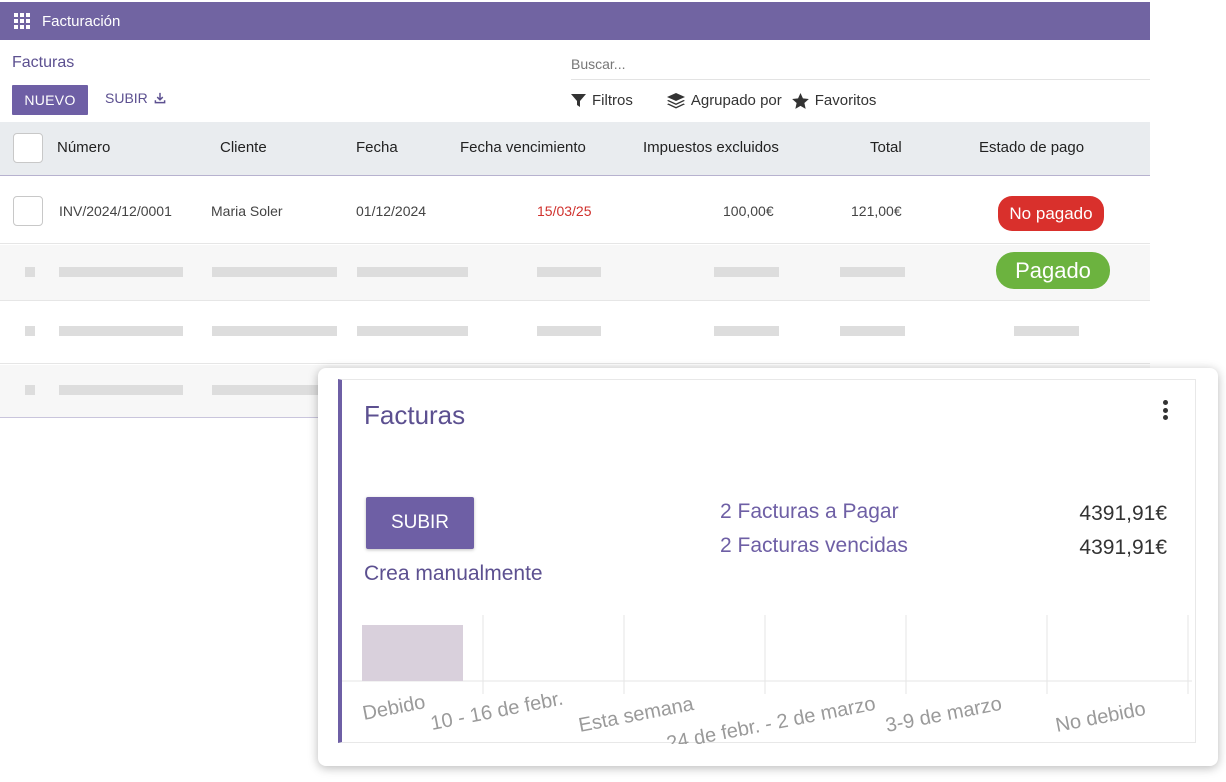 This screenshot has height=782, width=1226. I want to click on filters-toggle: Filtros, so click(602, 100).